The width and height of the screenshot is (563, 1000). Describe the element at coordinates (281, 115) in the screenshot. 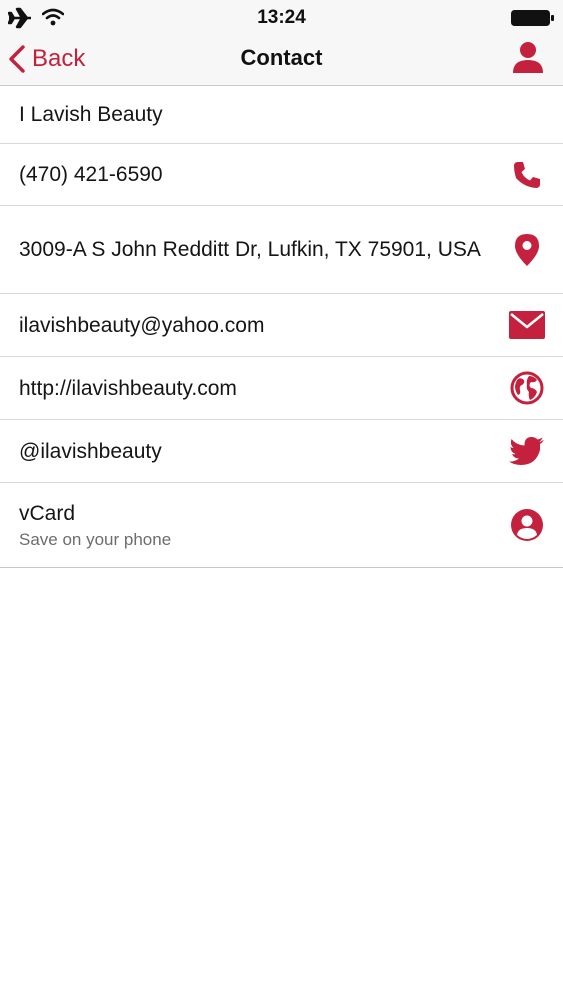

I see `contact-name-row: I Lavish Beauty` at that location.